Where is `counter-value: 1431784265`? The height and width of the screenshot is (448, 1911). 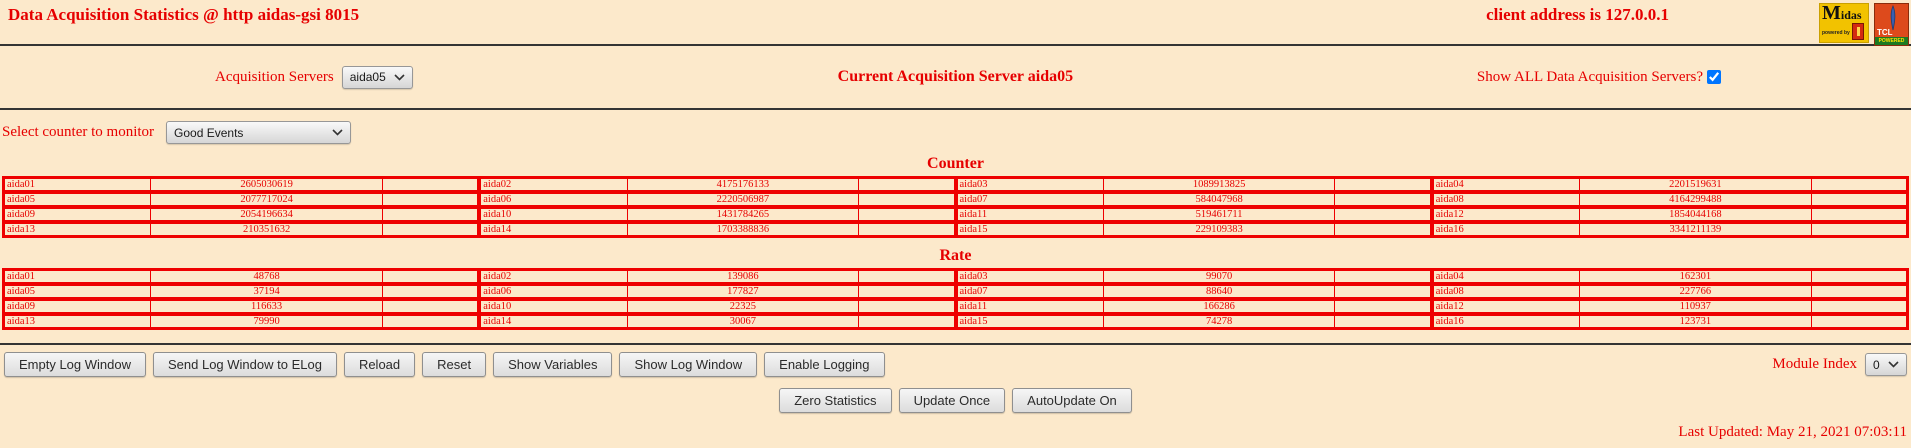
counter-value: 1431784265 is located at coordinates (744, 214).